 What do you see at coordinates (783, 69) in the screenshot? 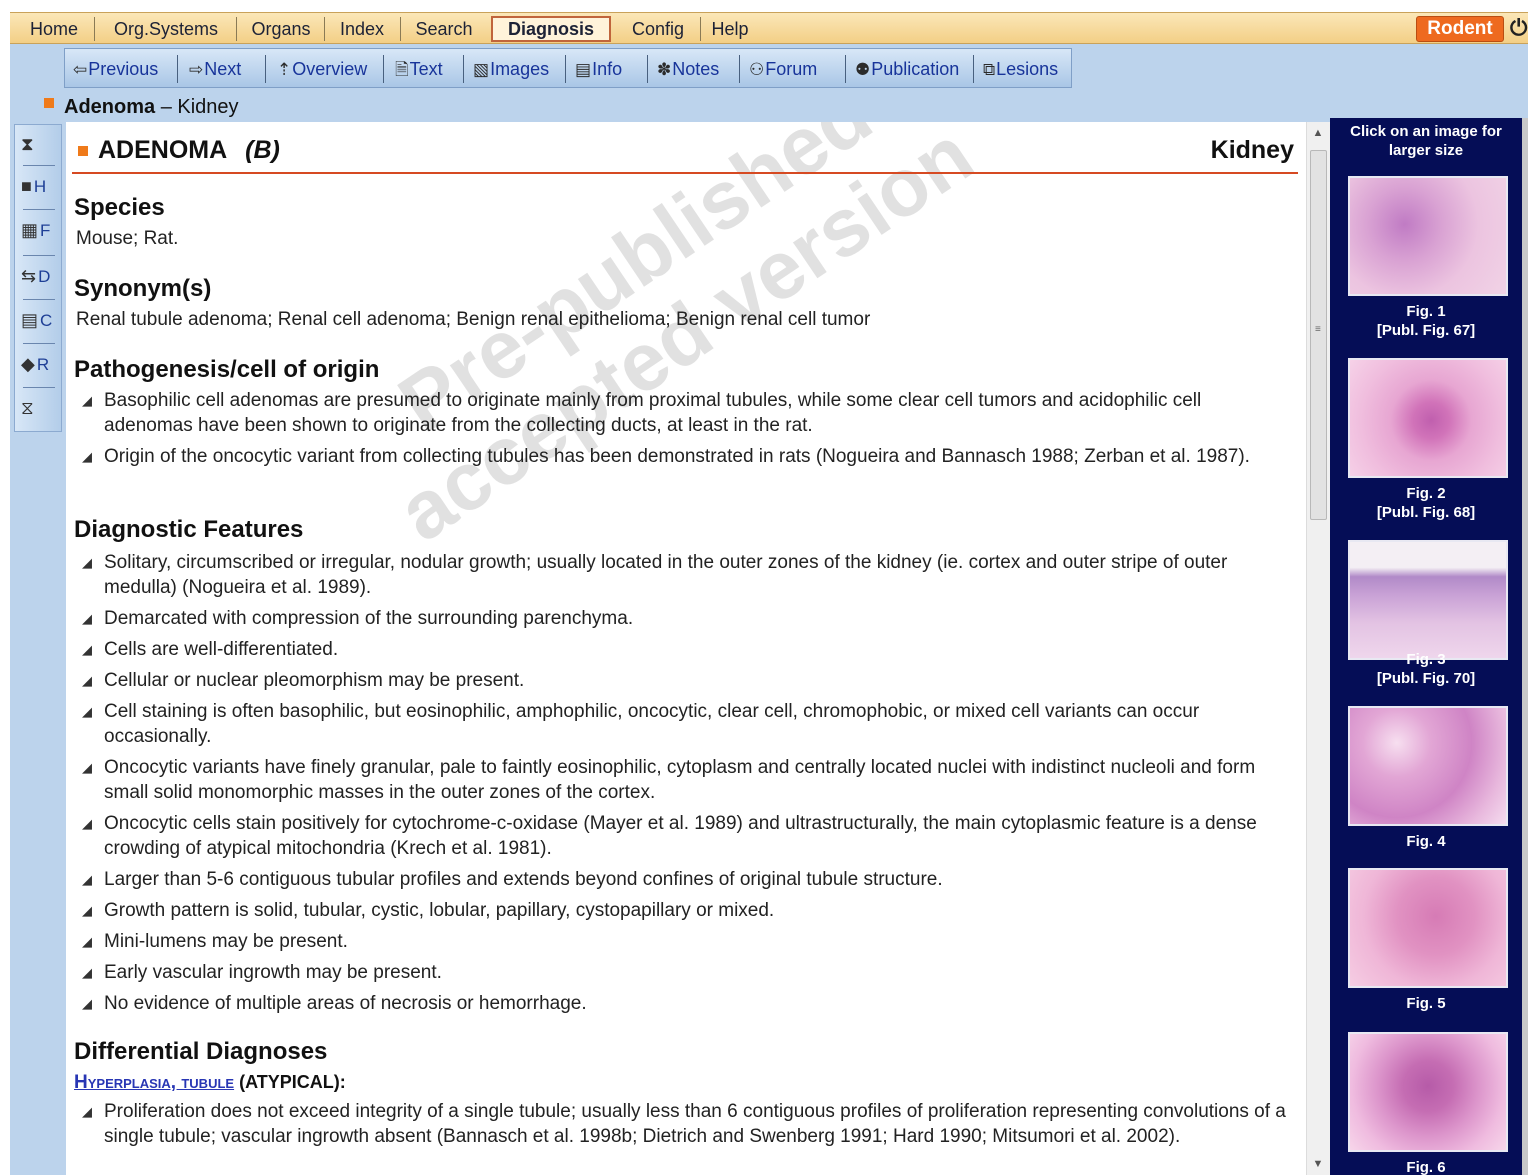
I see `forum-button: ⚇Forum` at bounding box center [783, 69].